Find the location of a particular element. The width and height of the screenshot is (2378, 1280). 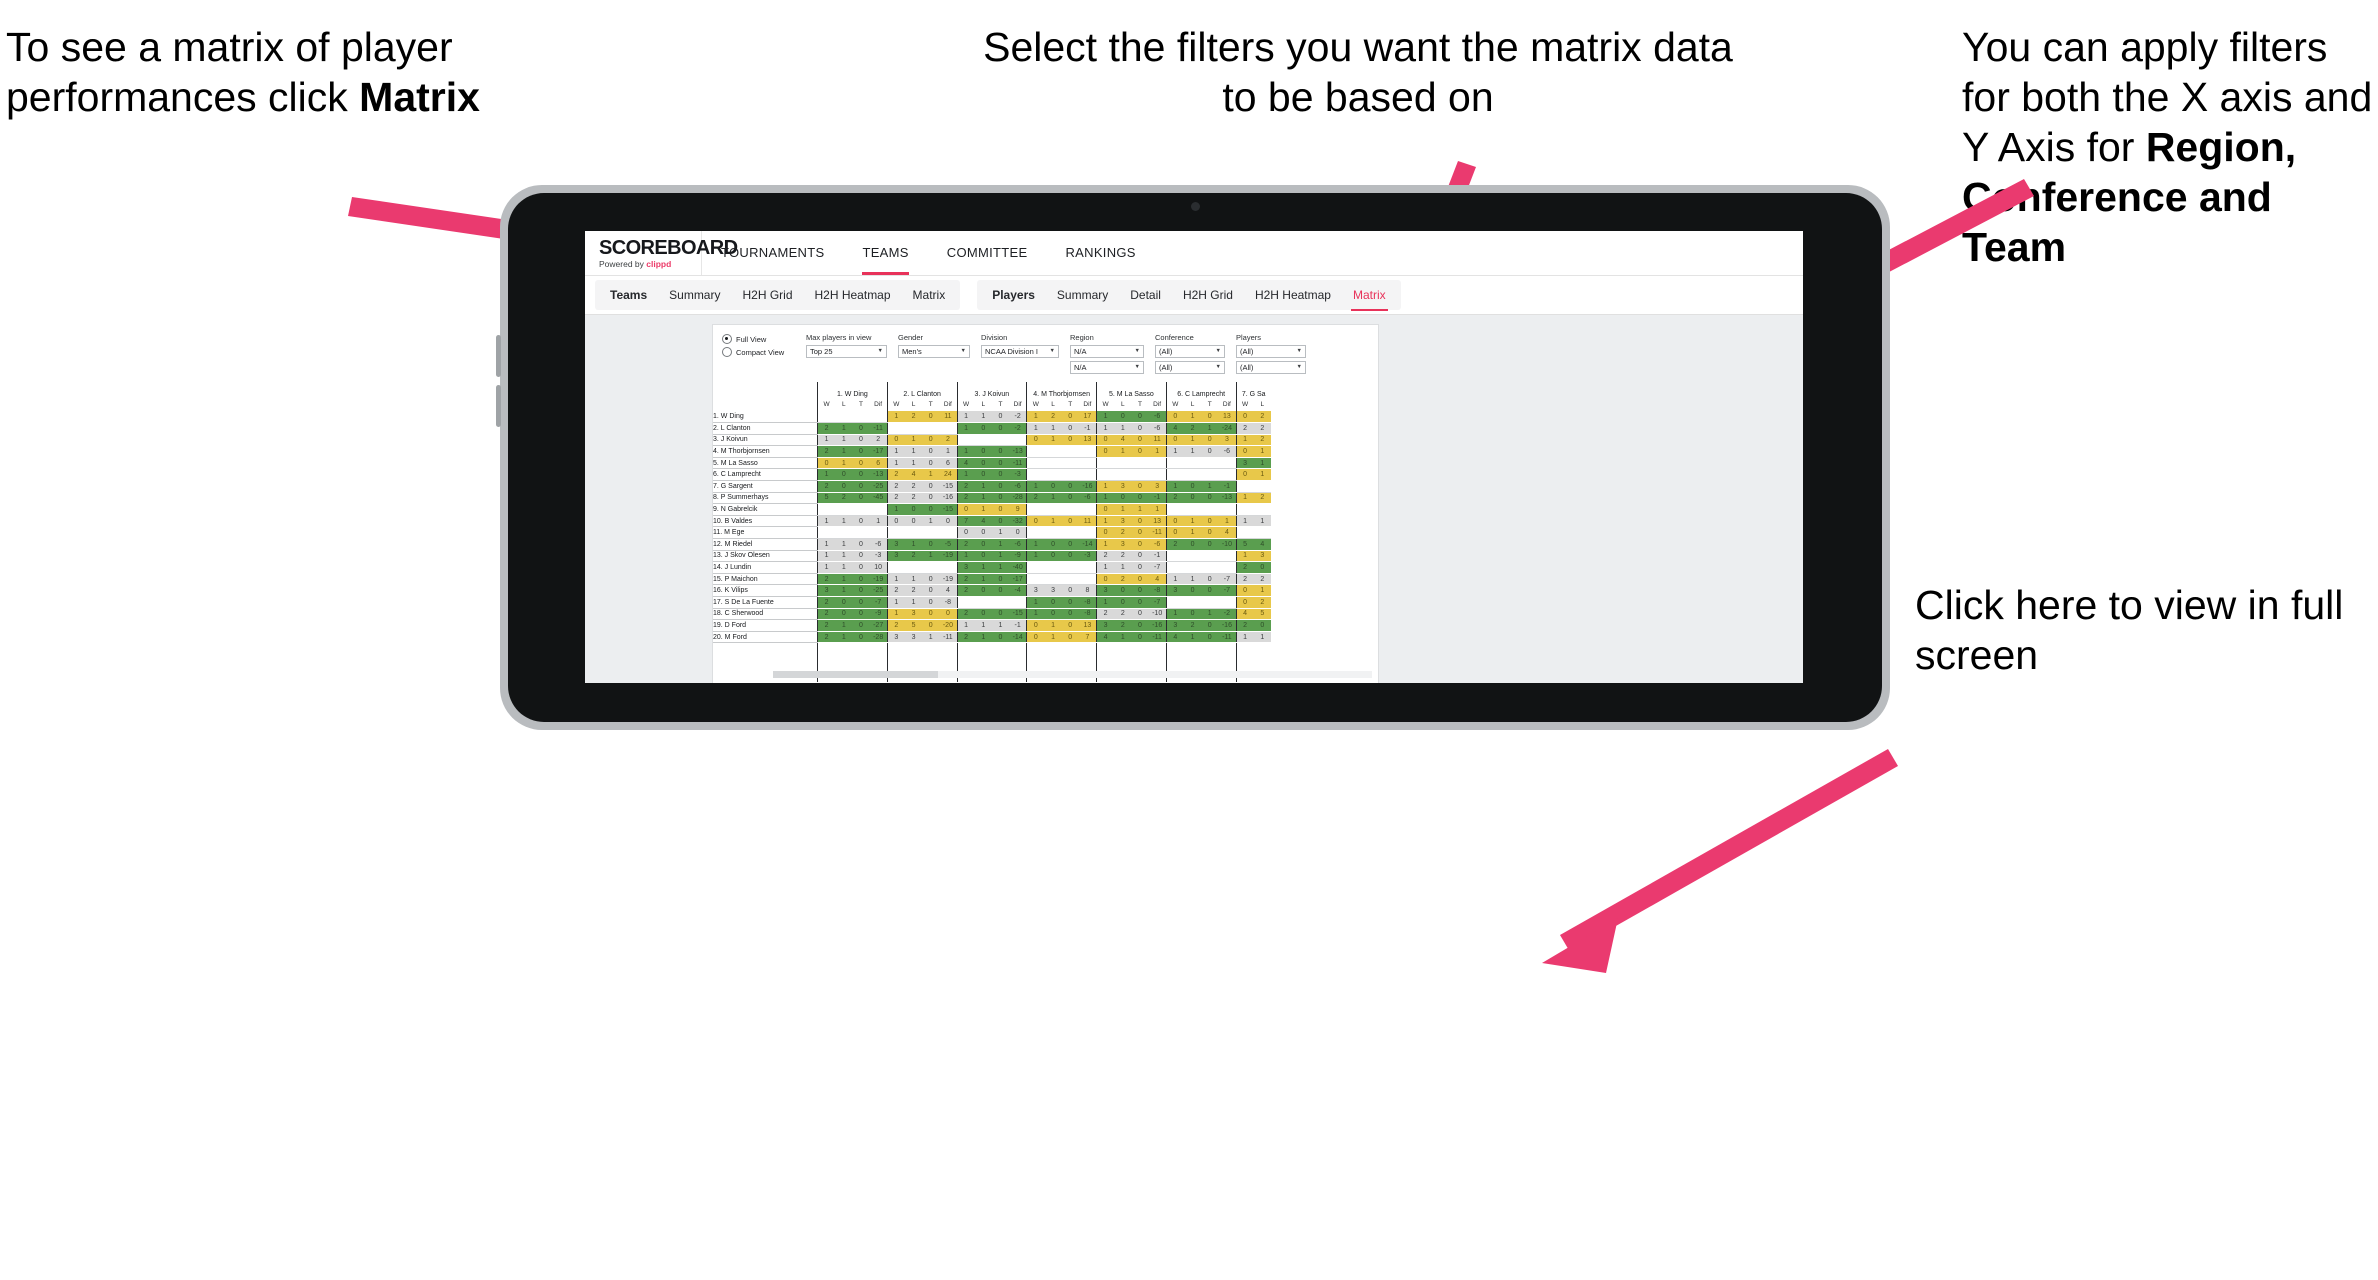

matrix-cell: -3 is located at coordinates (1087, 556).